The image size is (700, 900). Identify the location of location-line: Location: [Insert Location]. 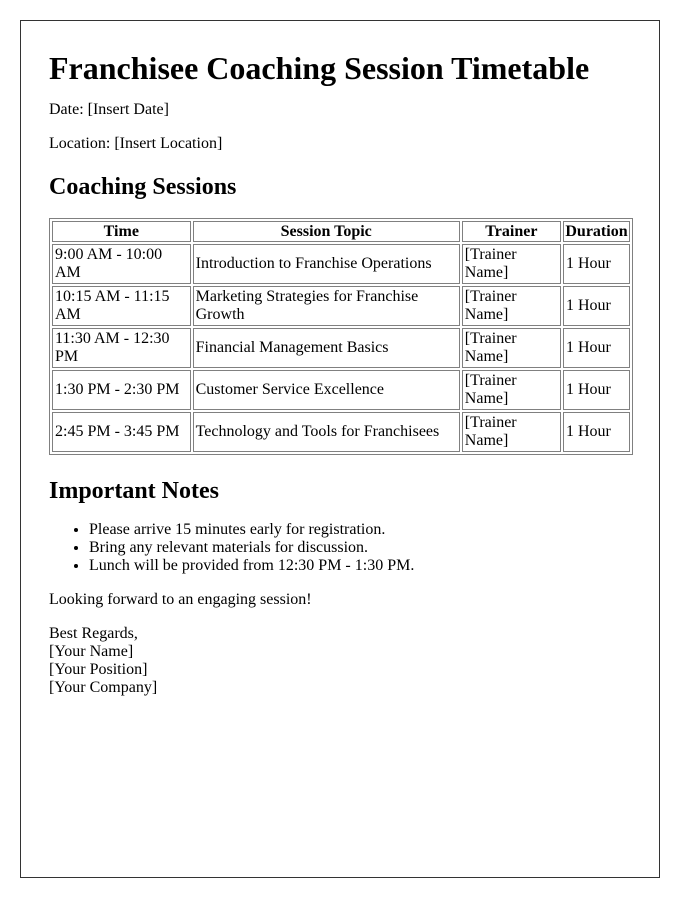
(136, 143).